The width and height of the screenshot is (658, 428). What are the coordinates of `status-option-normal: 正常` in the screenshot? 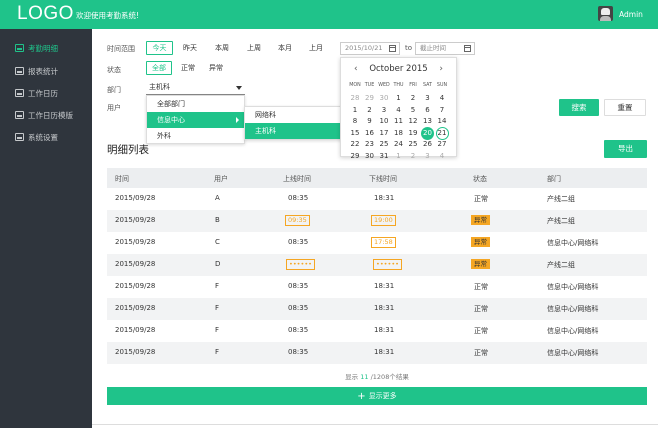 It's located at (188, 68).